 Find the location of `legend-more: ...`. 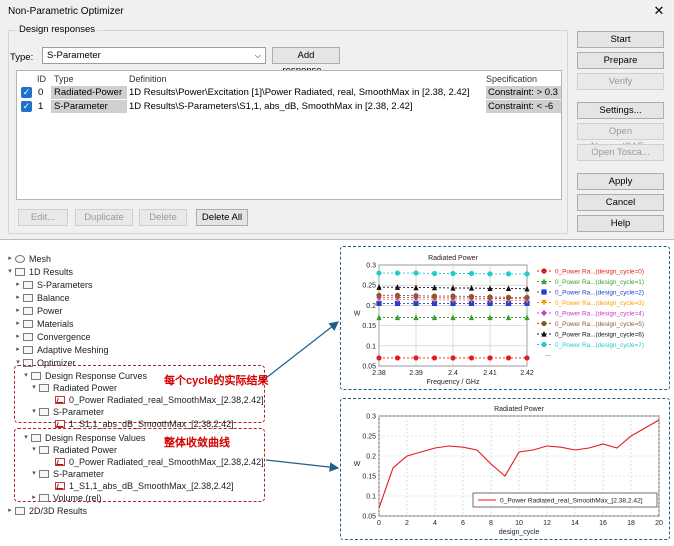

legend-more: ... is located at coordinates (548, 354).